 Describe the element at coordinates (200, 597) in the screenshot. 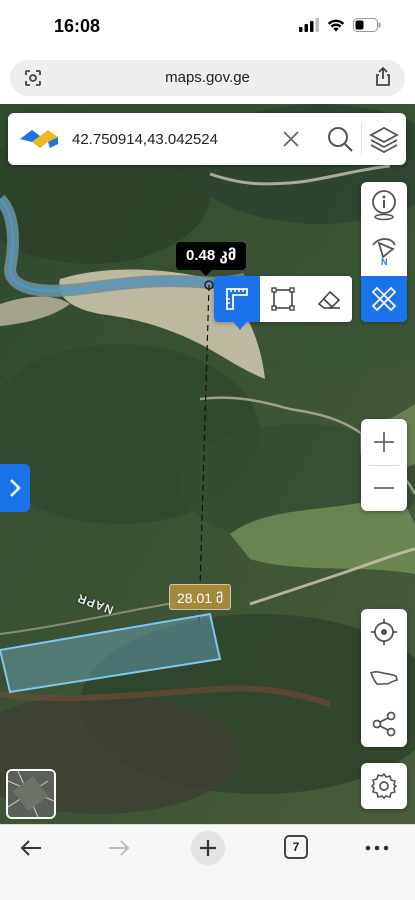

I see `segment-distance-label: 28.01 მ` at that location.